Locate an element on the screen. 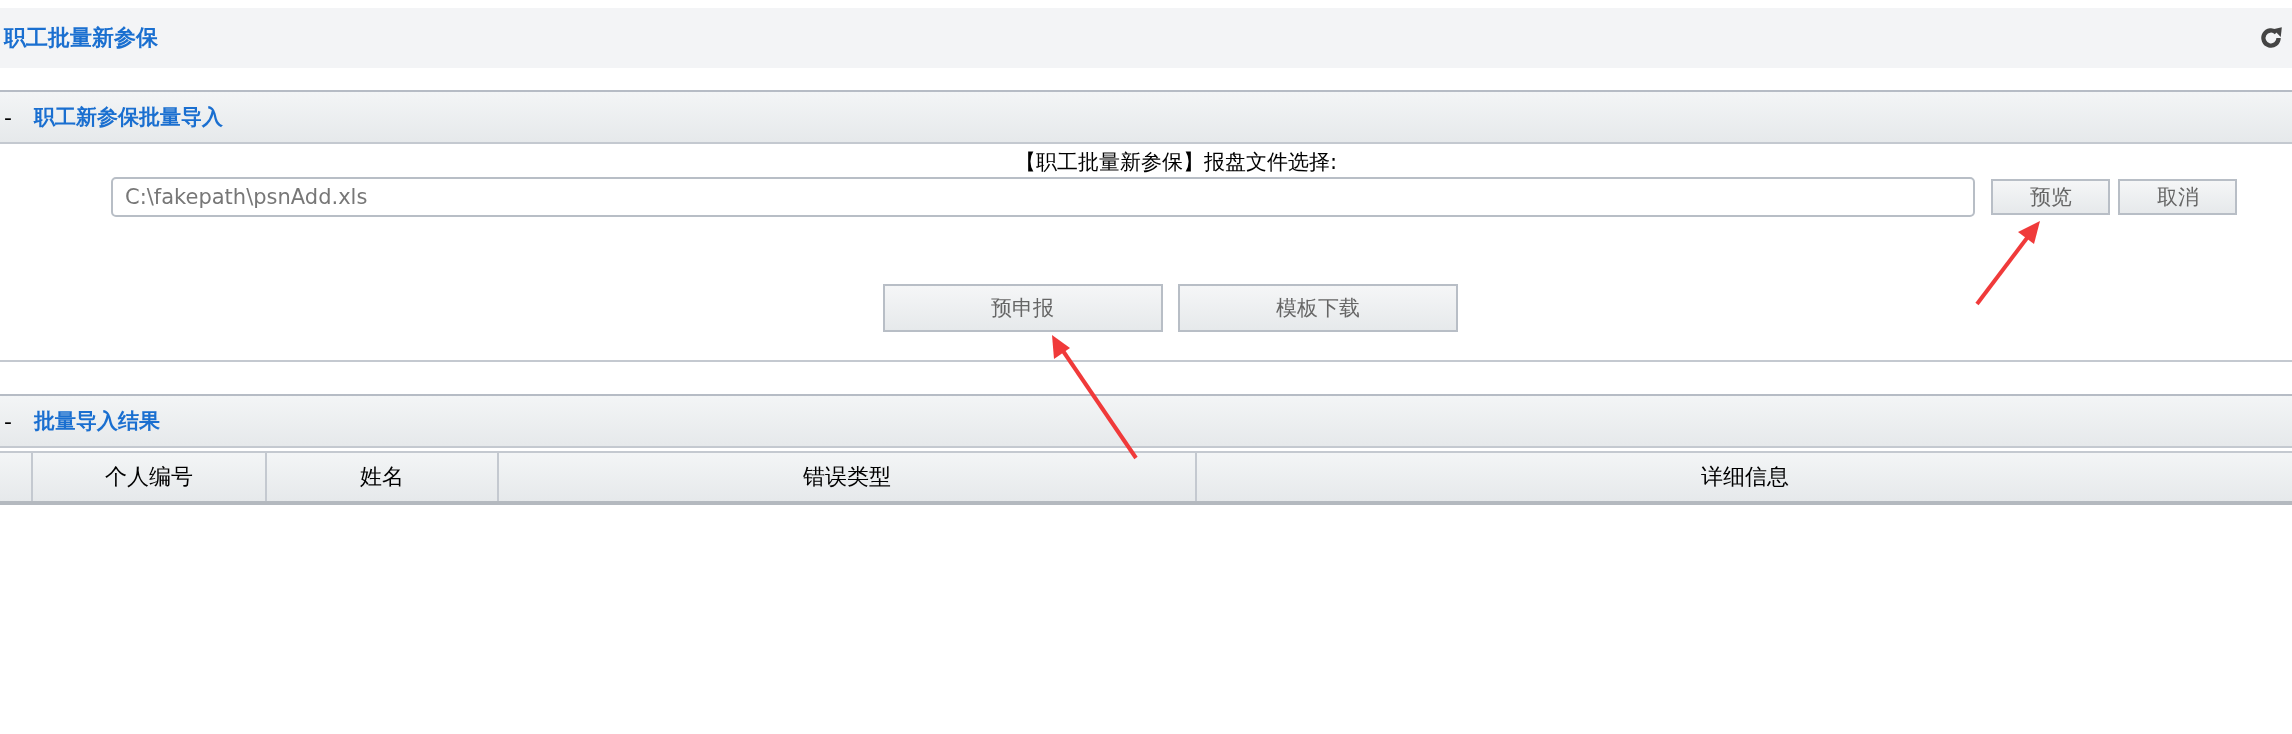  side-button: 预览 is located at coordinates (2050, 197).